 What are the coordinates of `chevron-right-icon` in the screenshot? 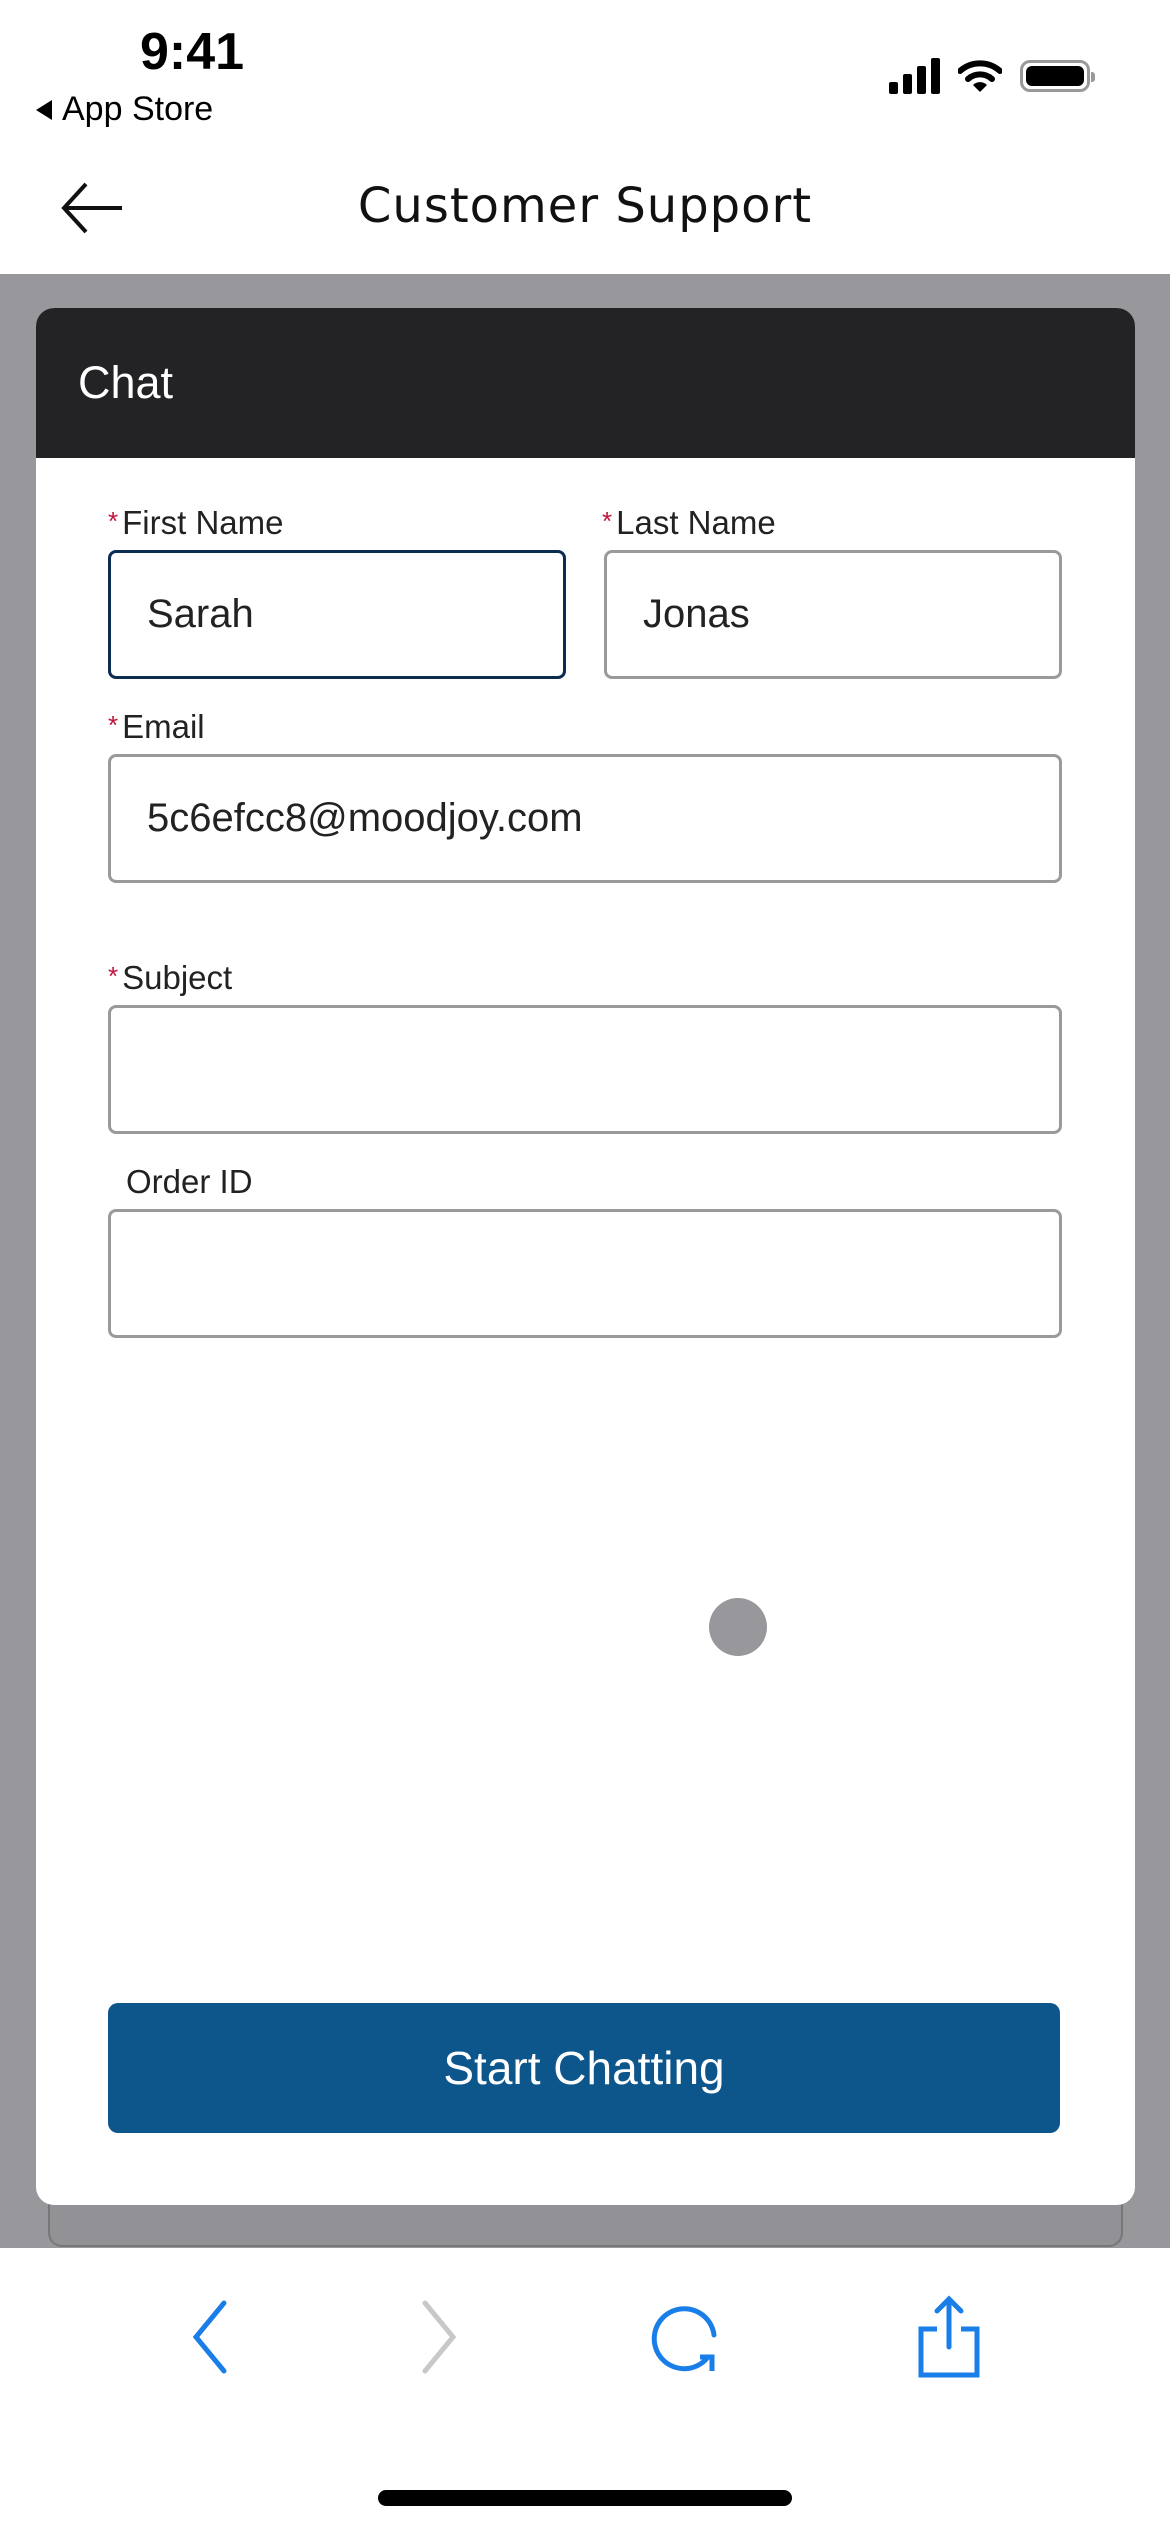 It's located at (439, 2337).